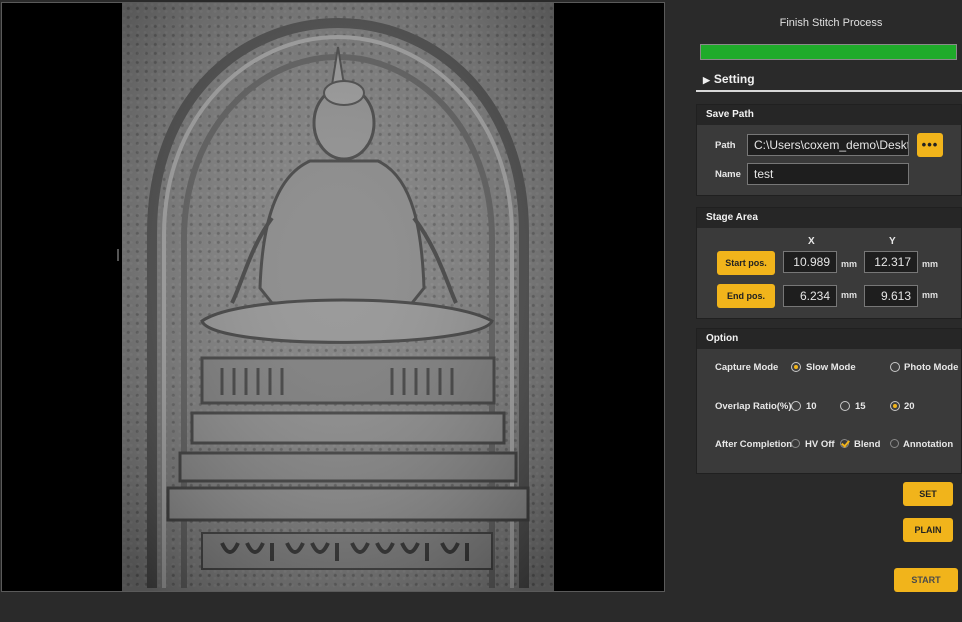  Describe the element at coordinates (860, 406) in the screenshot. I see `overlap-15-label: 15` at that location.